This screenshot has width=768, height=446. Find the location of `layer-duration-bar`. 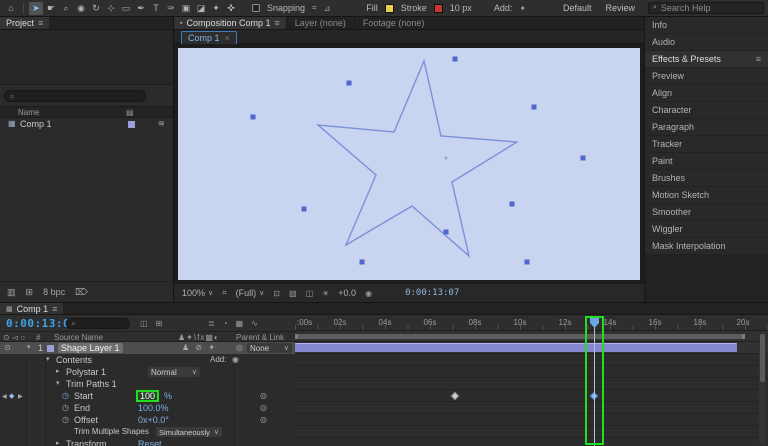

layer-duration-bar is located at coordinates (516, 347).